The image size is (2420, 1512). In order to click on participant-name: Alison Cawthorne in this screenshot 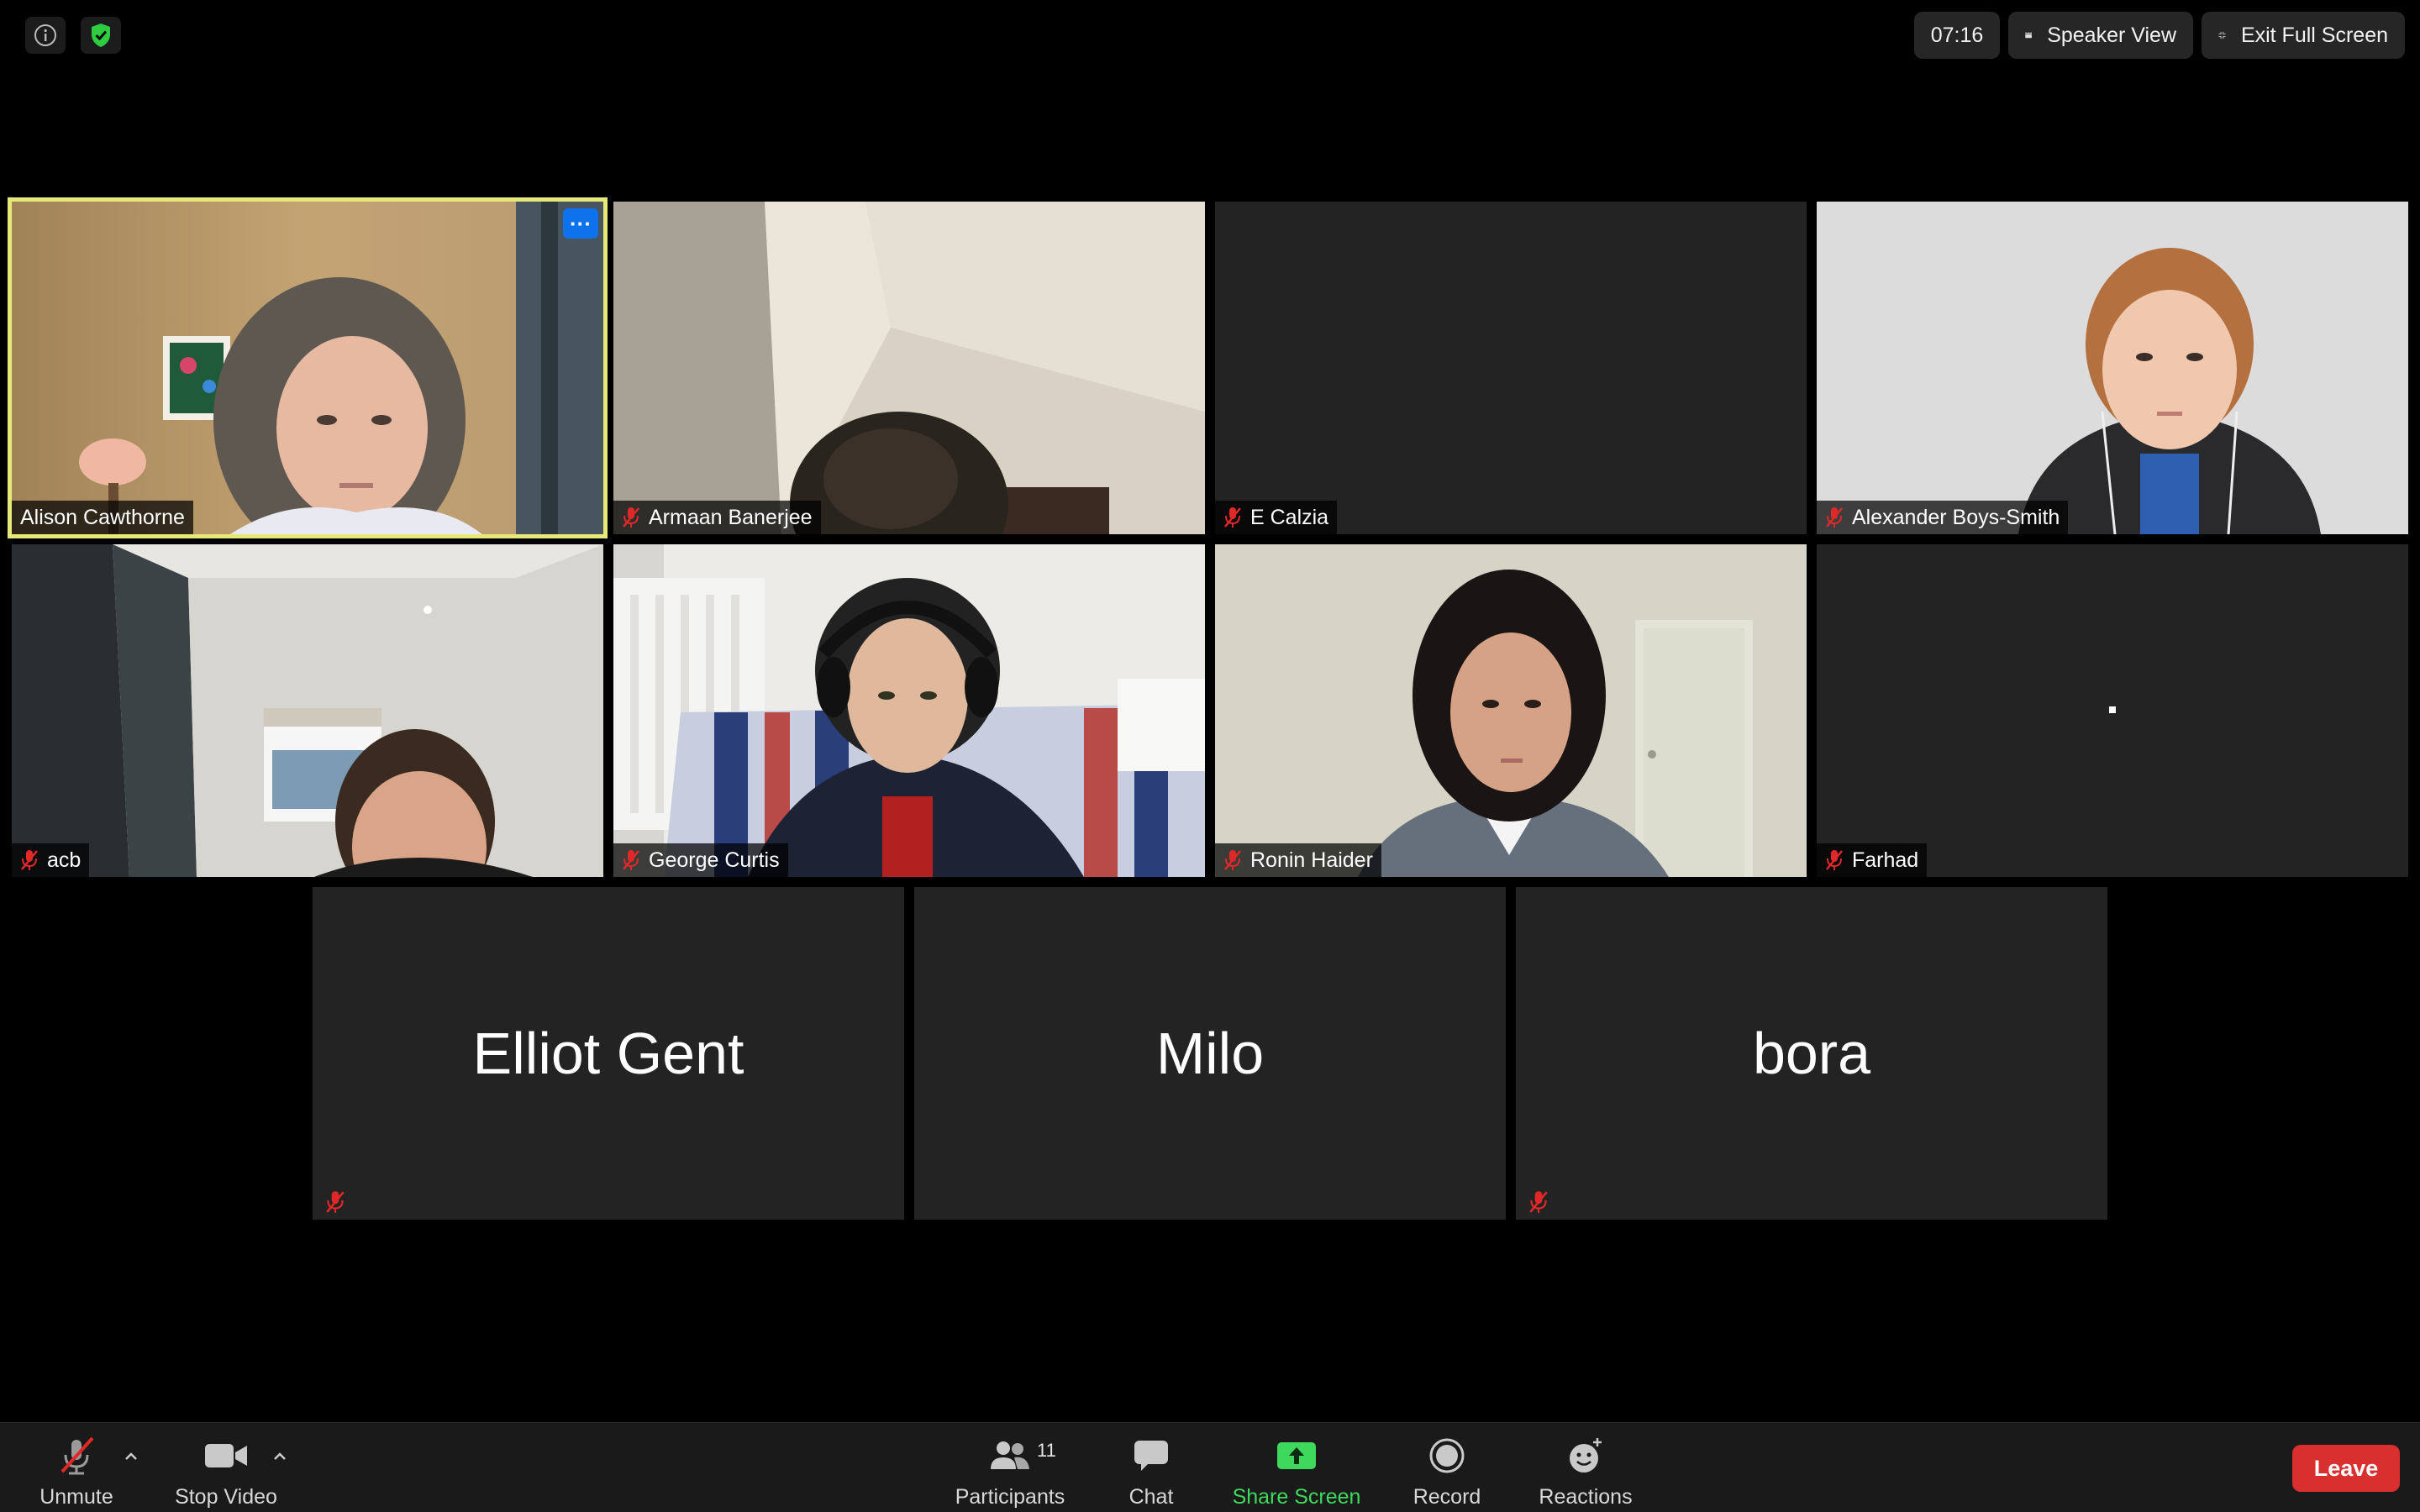, I will do `click(102, 517)`.